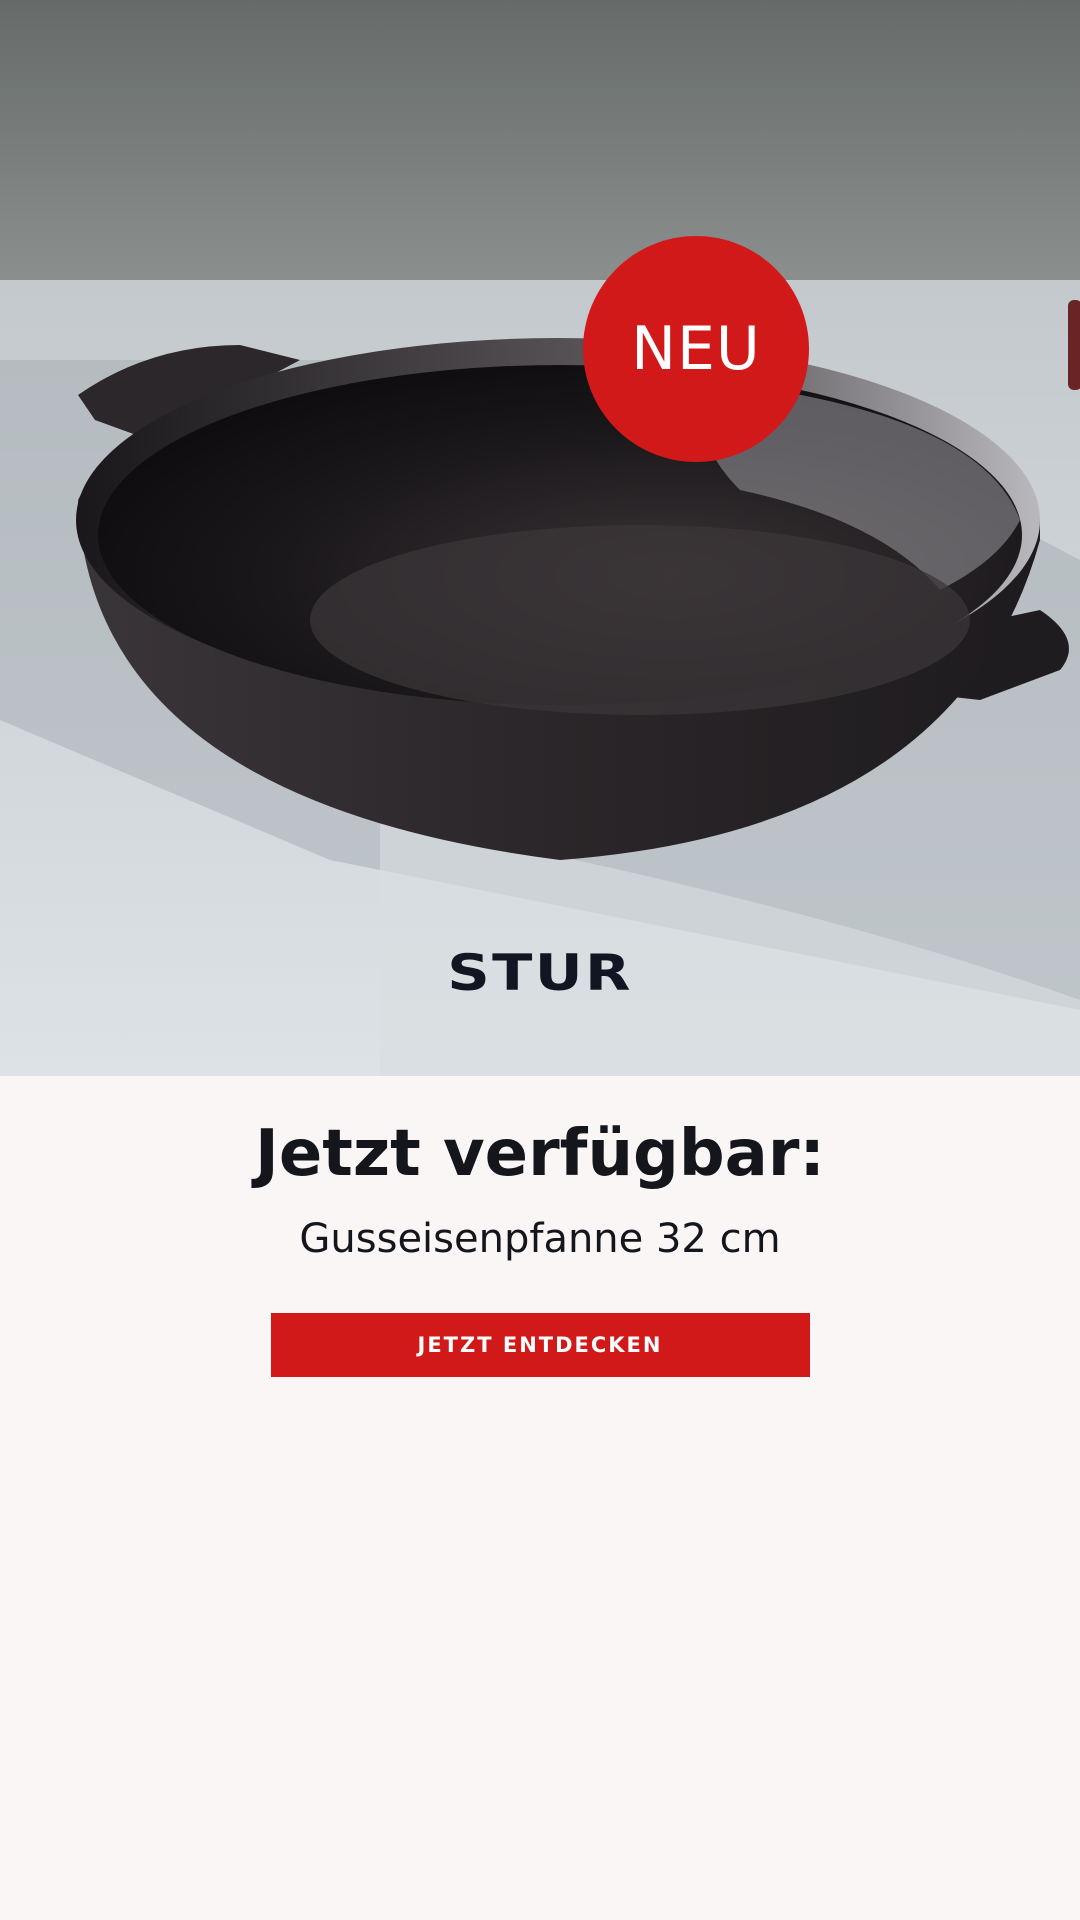  What do you see at coordinates (696, 349) in the screenshot?
I see `new-badge: NEU` at bounding box center [696, 349].